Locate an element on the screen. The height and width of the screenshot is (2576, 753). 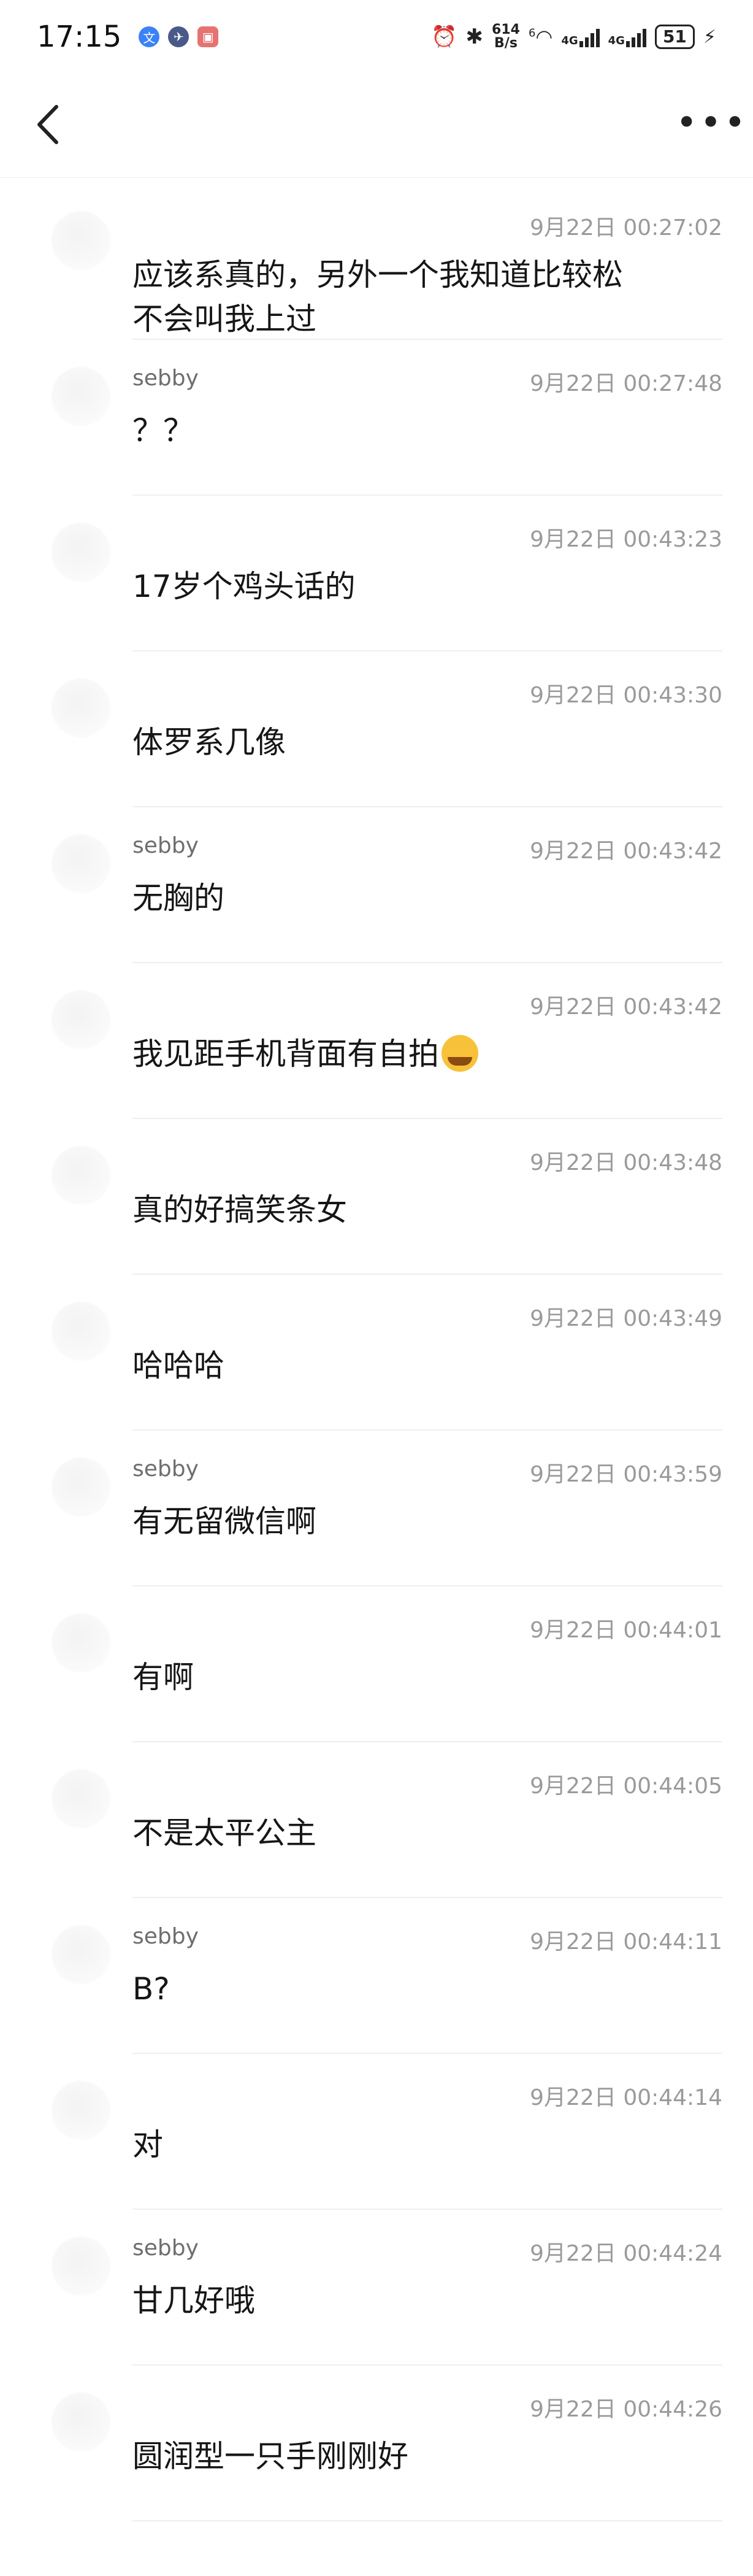
charging-icon: ⚡ is located at coordinates (709, 37).